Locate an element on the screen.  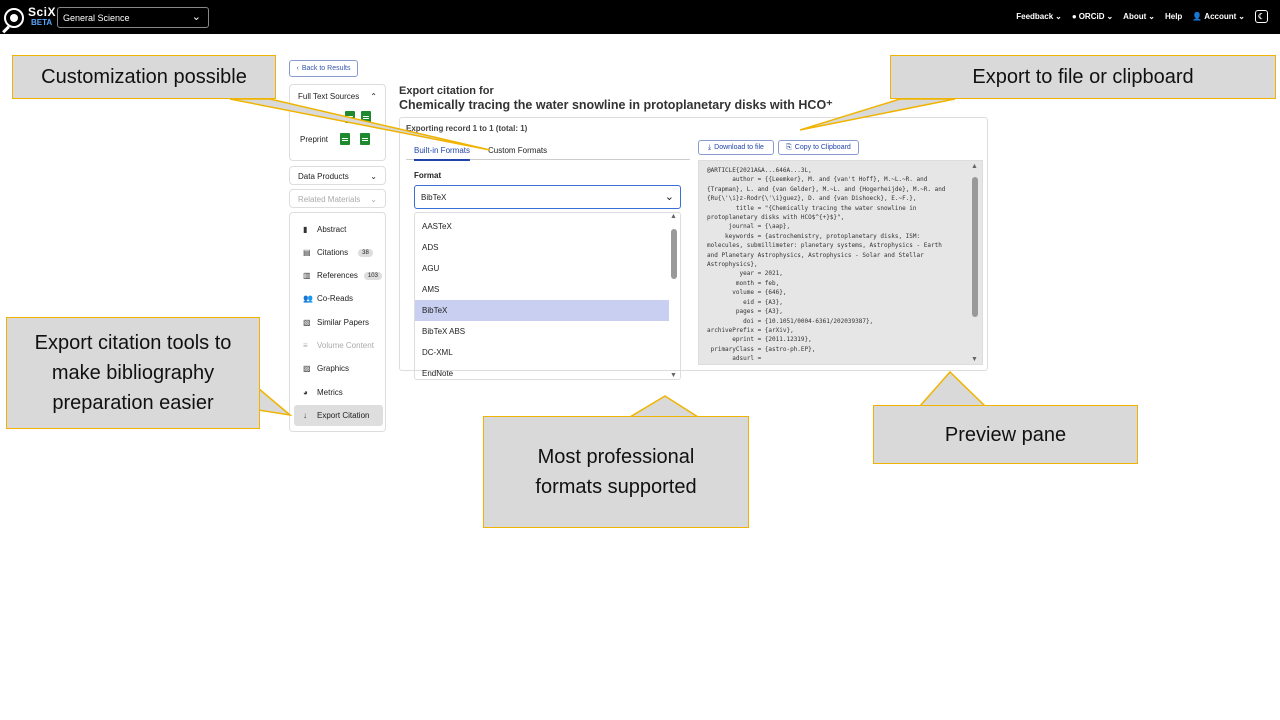
related-materials-panel: Related Materials ⌄ is located at coordinates (337, 198).